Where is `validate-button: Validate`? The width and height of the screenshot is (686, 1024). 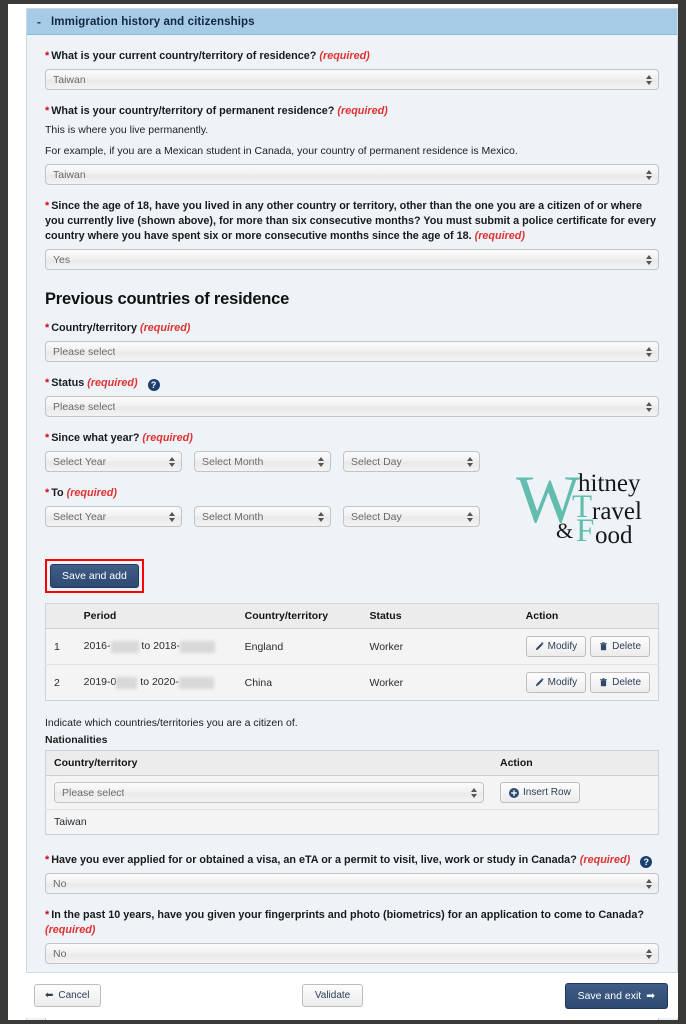
validate-button: Validate is located at coordinates (332, 995).